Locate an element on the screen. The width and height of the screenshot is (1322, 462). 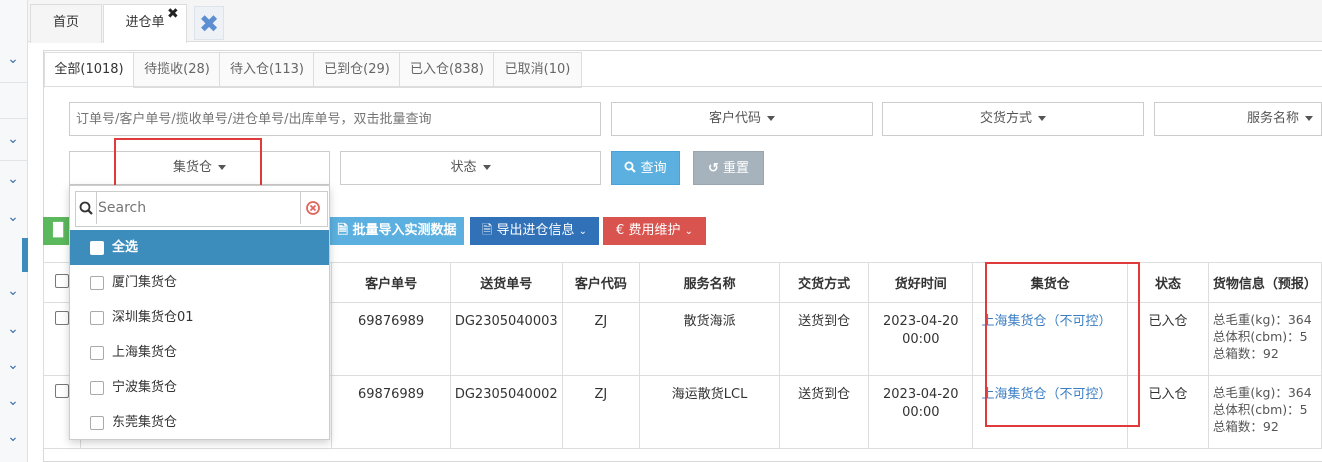
top-tab-bar: 首页 进仓单 ✖ ✖ is located at coordinates (675, 21).